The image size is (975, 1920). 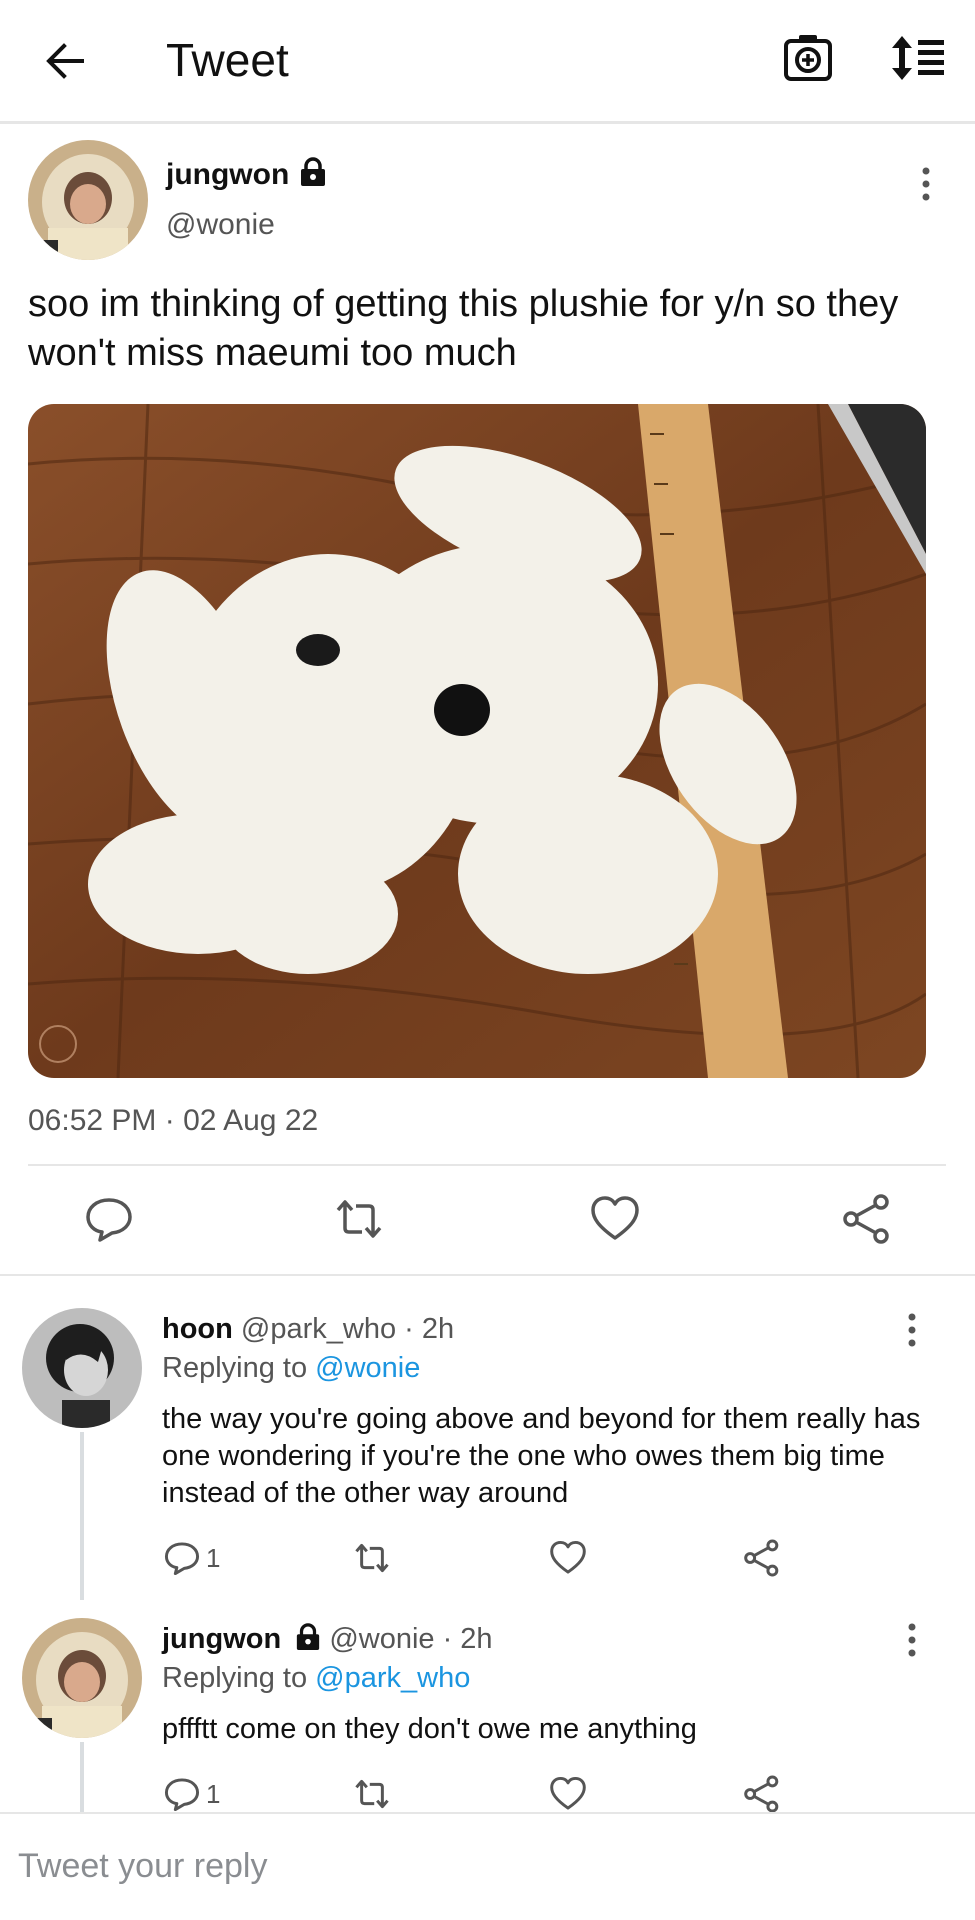 I want to click on sort-button, so click(x=918, y=58).